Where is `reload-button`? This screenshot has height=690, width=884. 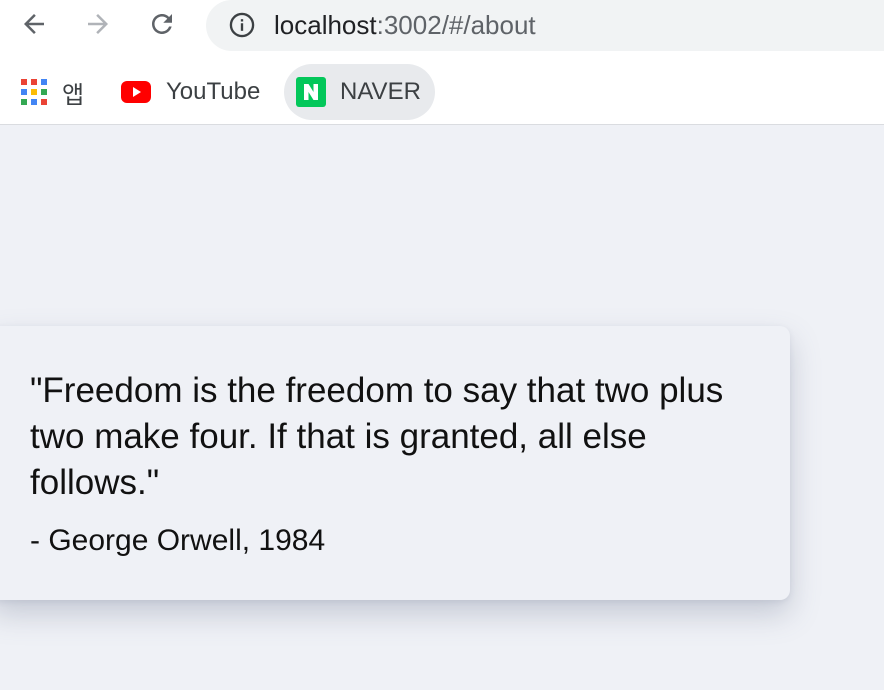
reload-button is located at coordinates (162, 24).